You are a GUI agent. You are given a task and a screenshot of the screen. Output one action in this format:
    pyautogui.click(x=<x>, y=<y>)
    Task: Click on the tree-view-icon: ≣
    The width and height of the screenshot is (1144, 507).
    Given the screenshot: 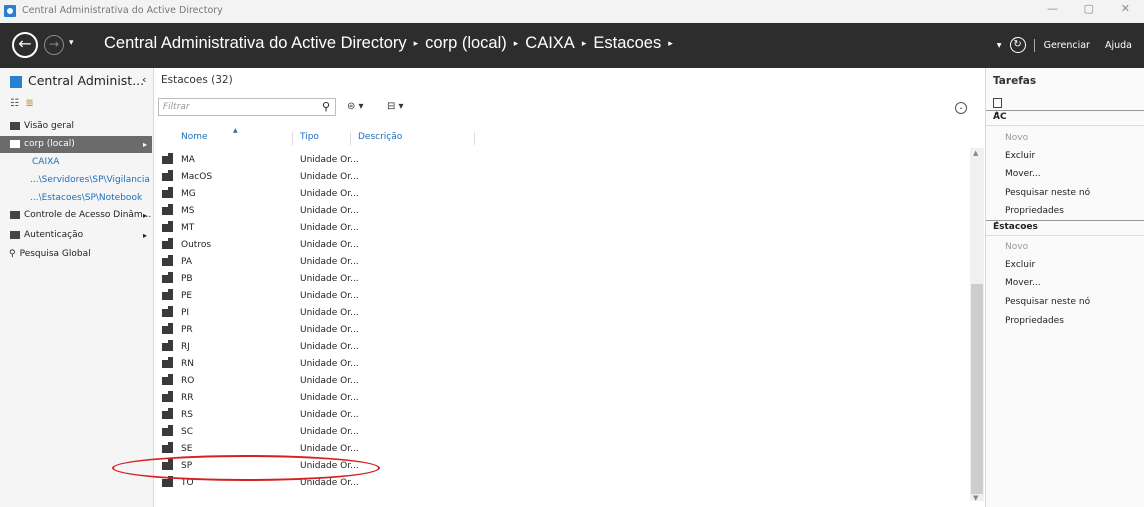 What is the action you would take?
    pyautogui.click(x=29, y=103)
    